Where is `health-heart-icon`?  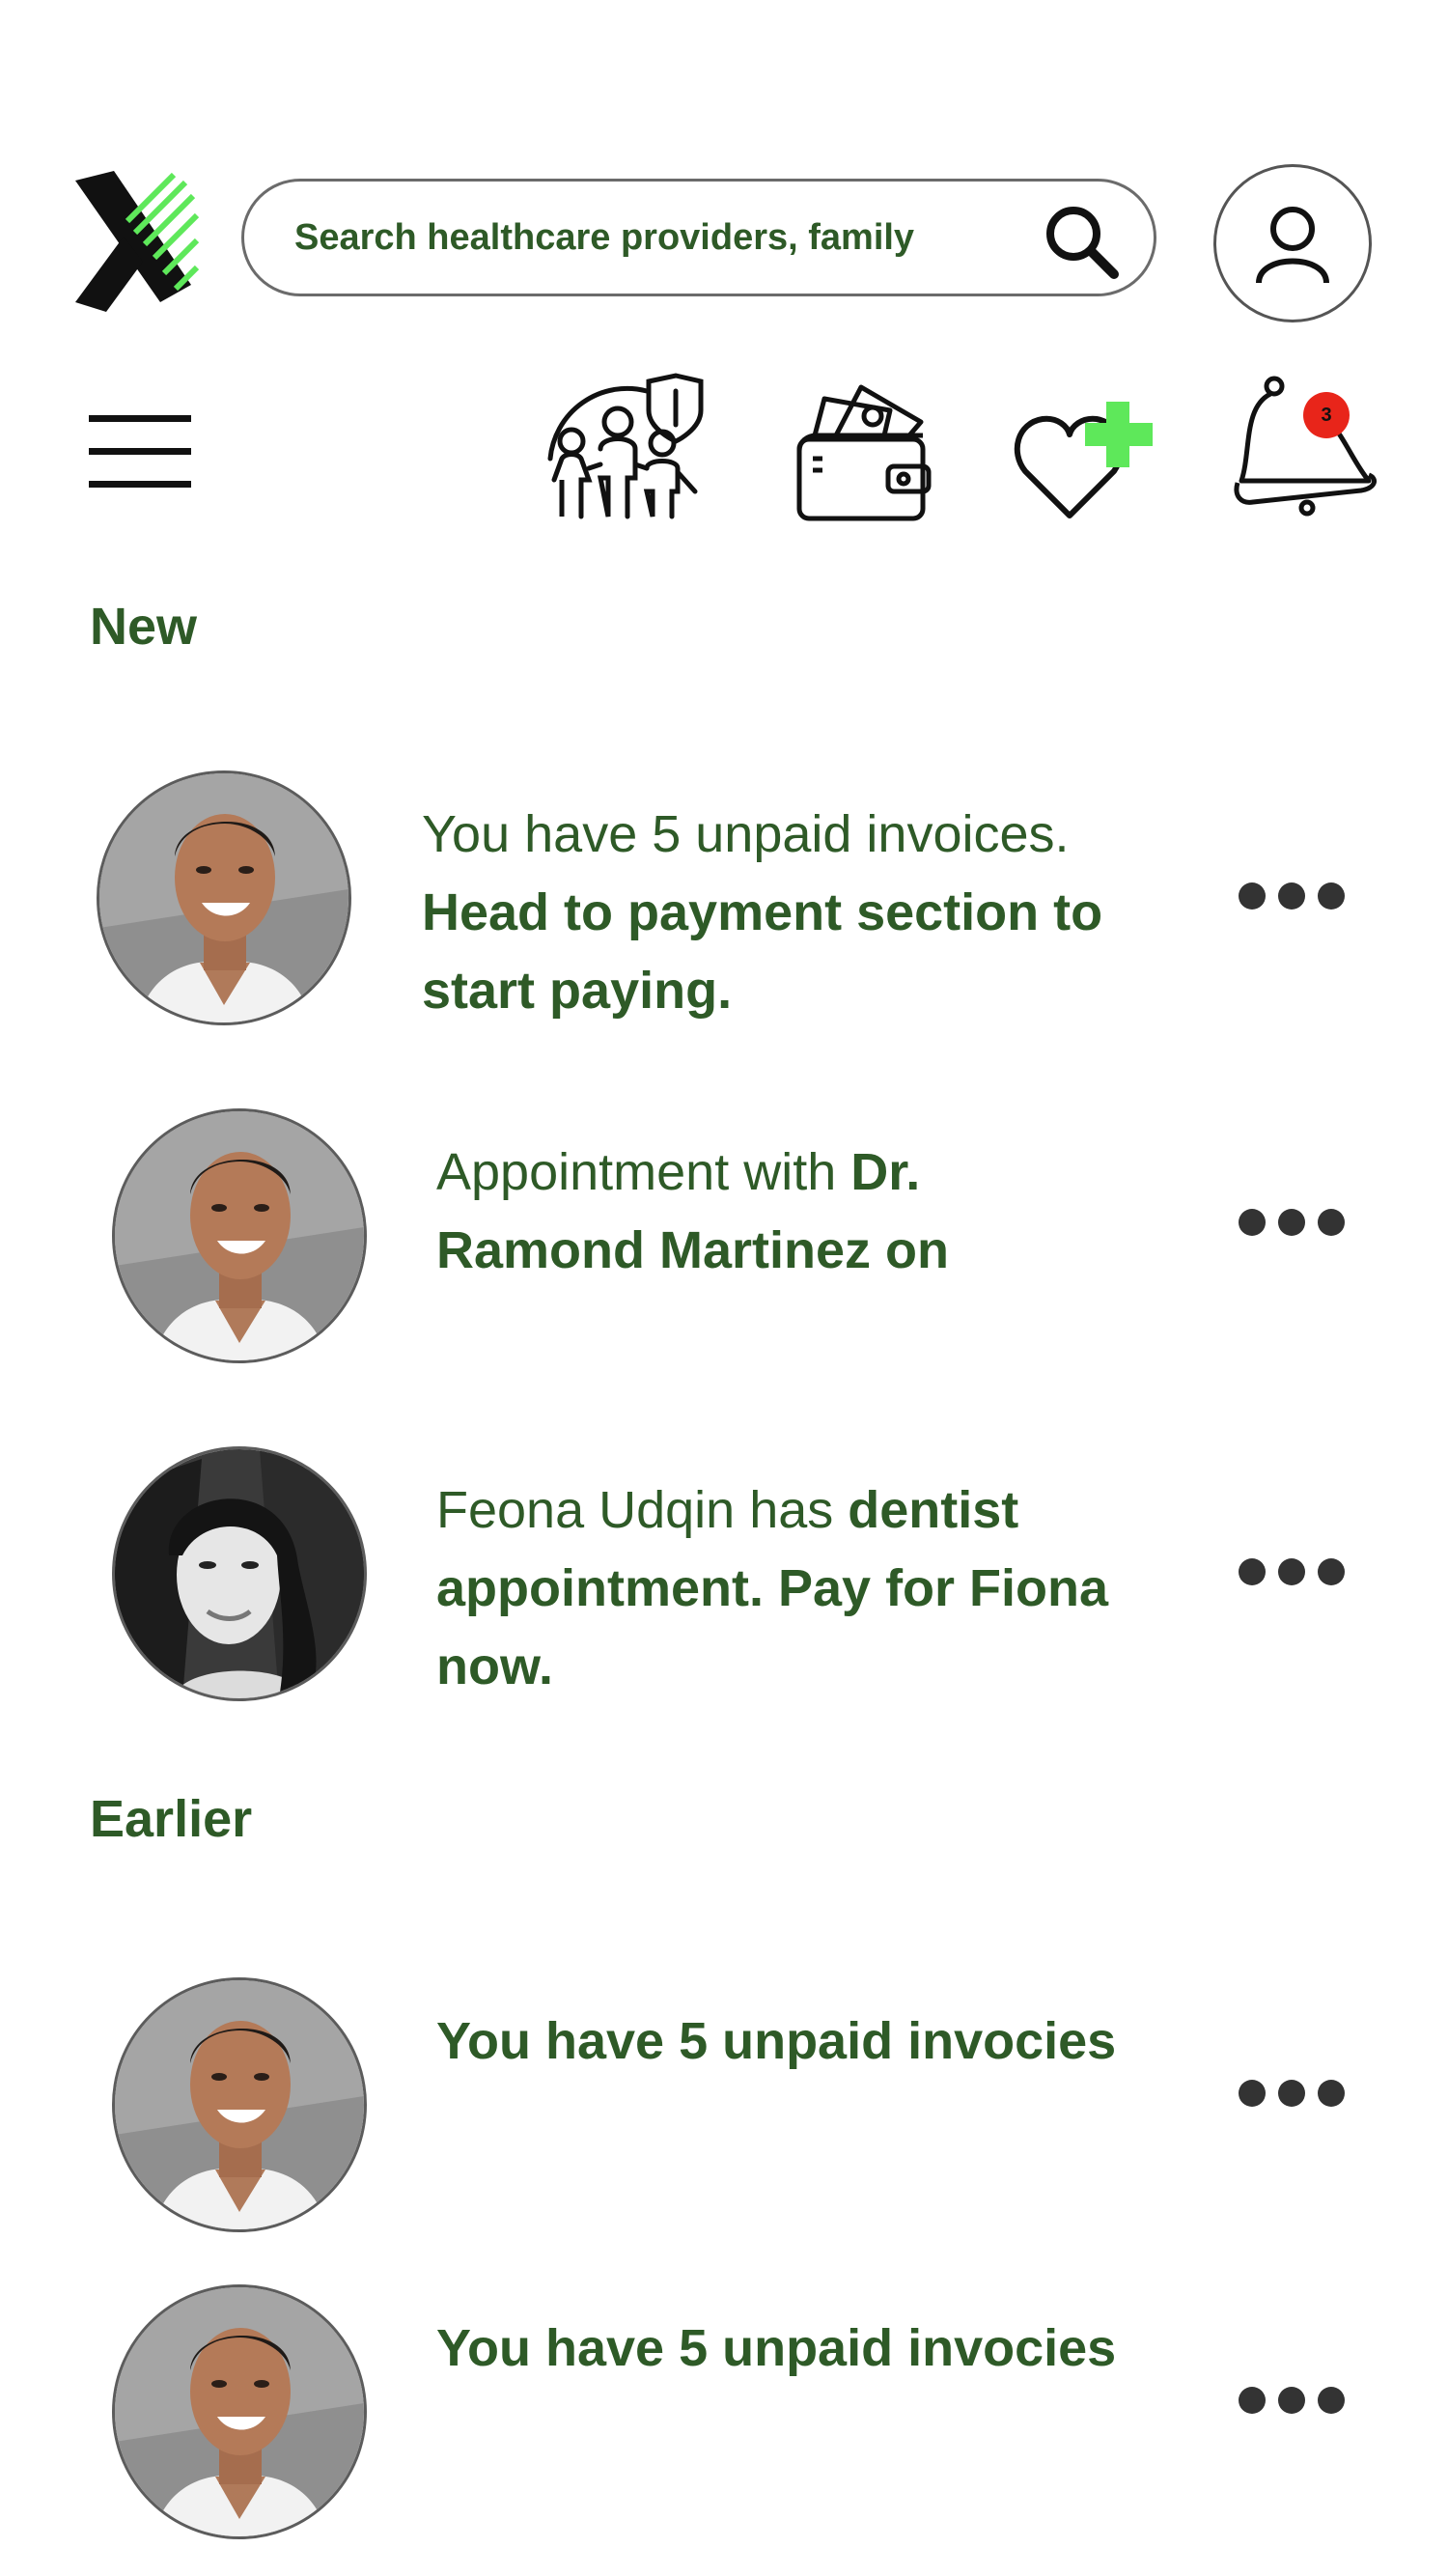 health-heart-icon is located at coordinates (1091, 459).